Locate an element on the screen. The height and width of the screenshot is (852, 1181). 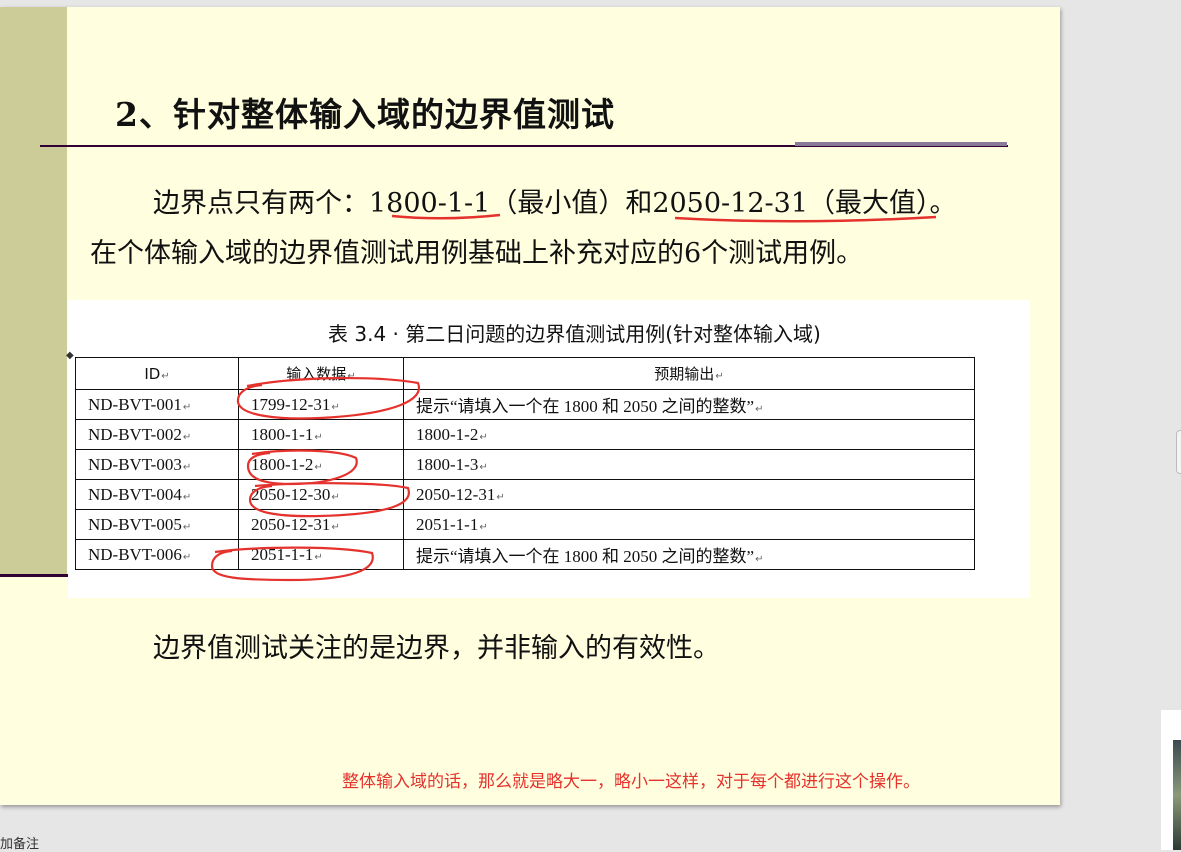
status-bar-notes: 加备注 is located at coordinates (19, 842).